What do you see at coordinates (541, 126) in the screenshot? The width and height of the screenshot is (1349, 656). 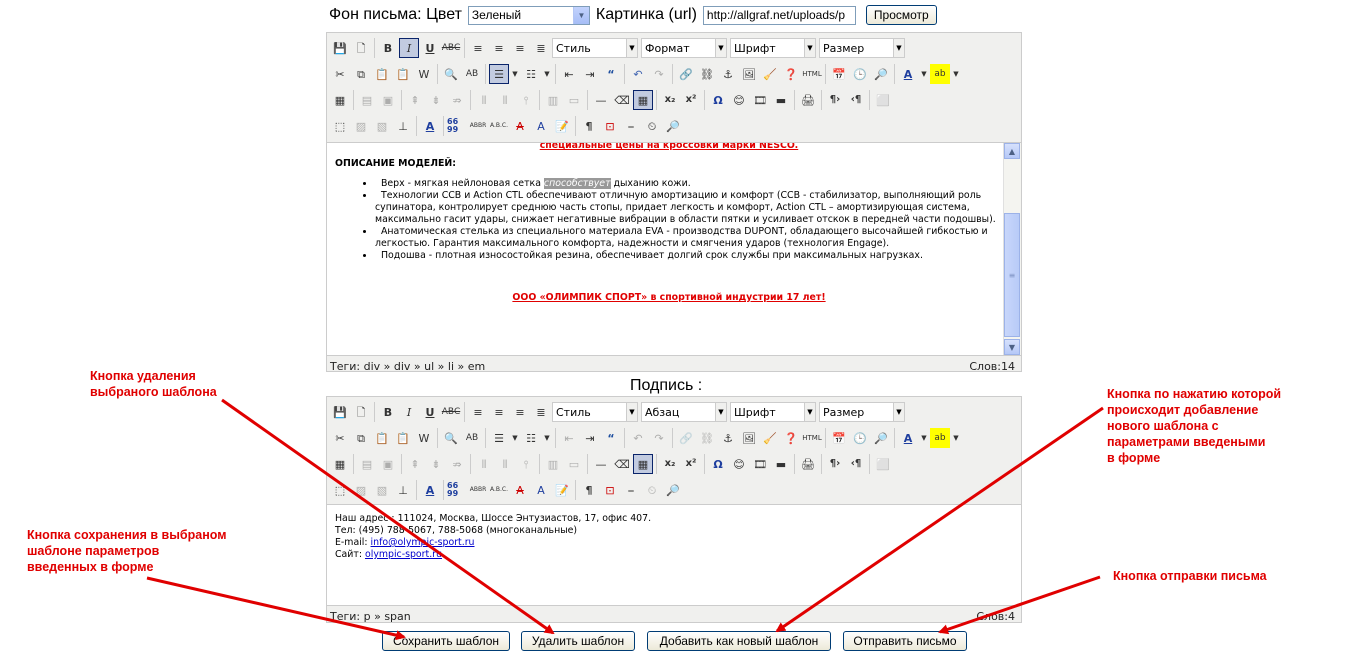 I see `ins-icon: A` at bounding box center [541, 126].